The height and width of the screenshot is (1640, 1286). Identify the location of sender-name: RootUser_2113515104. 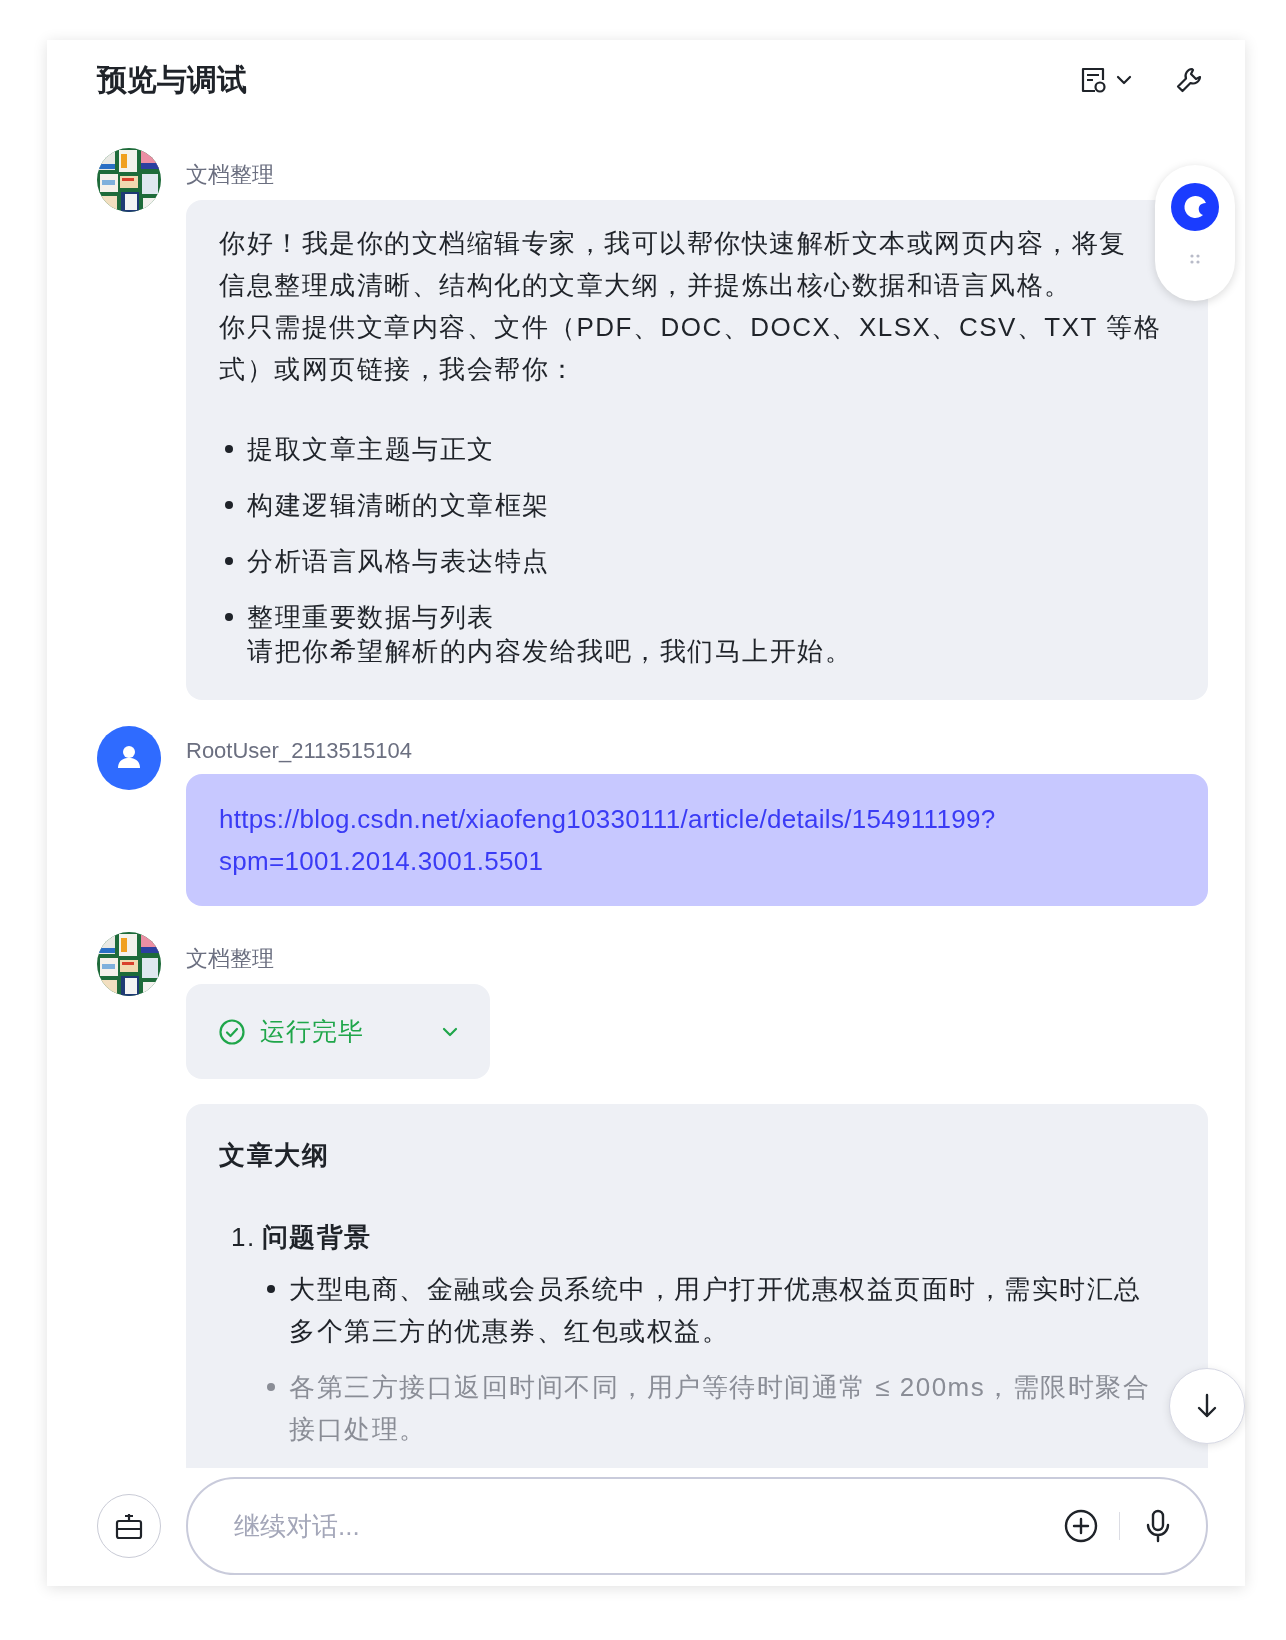
(299, 751).